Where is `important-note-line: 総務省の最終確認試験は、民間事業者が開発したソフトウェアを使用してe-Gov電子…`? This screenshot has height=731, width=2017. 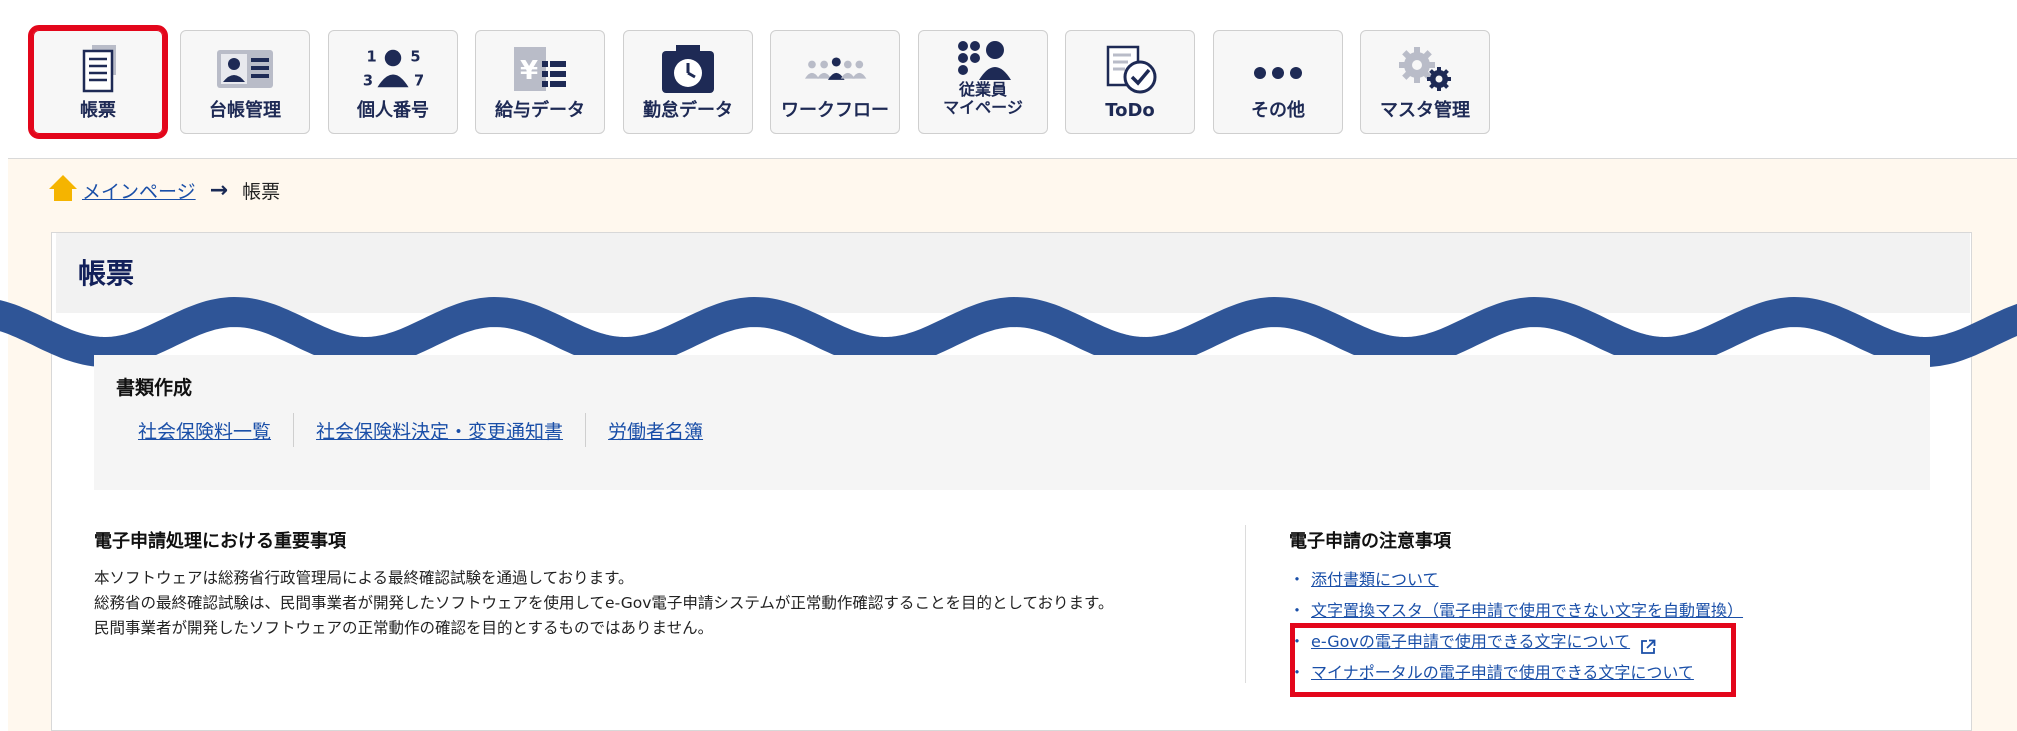
important-note-line: 総務省の最終確認試験は、民間事業者が開発したソフトウェアを使用してe-Gov電子… is located at coordinates (604, 603).